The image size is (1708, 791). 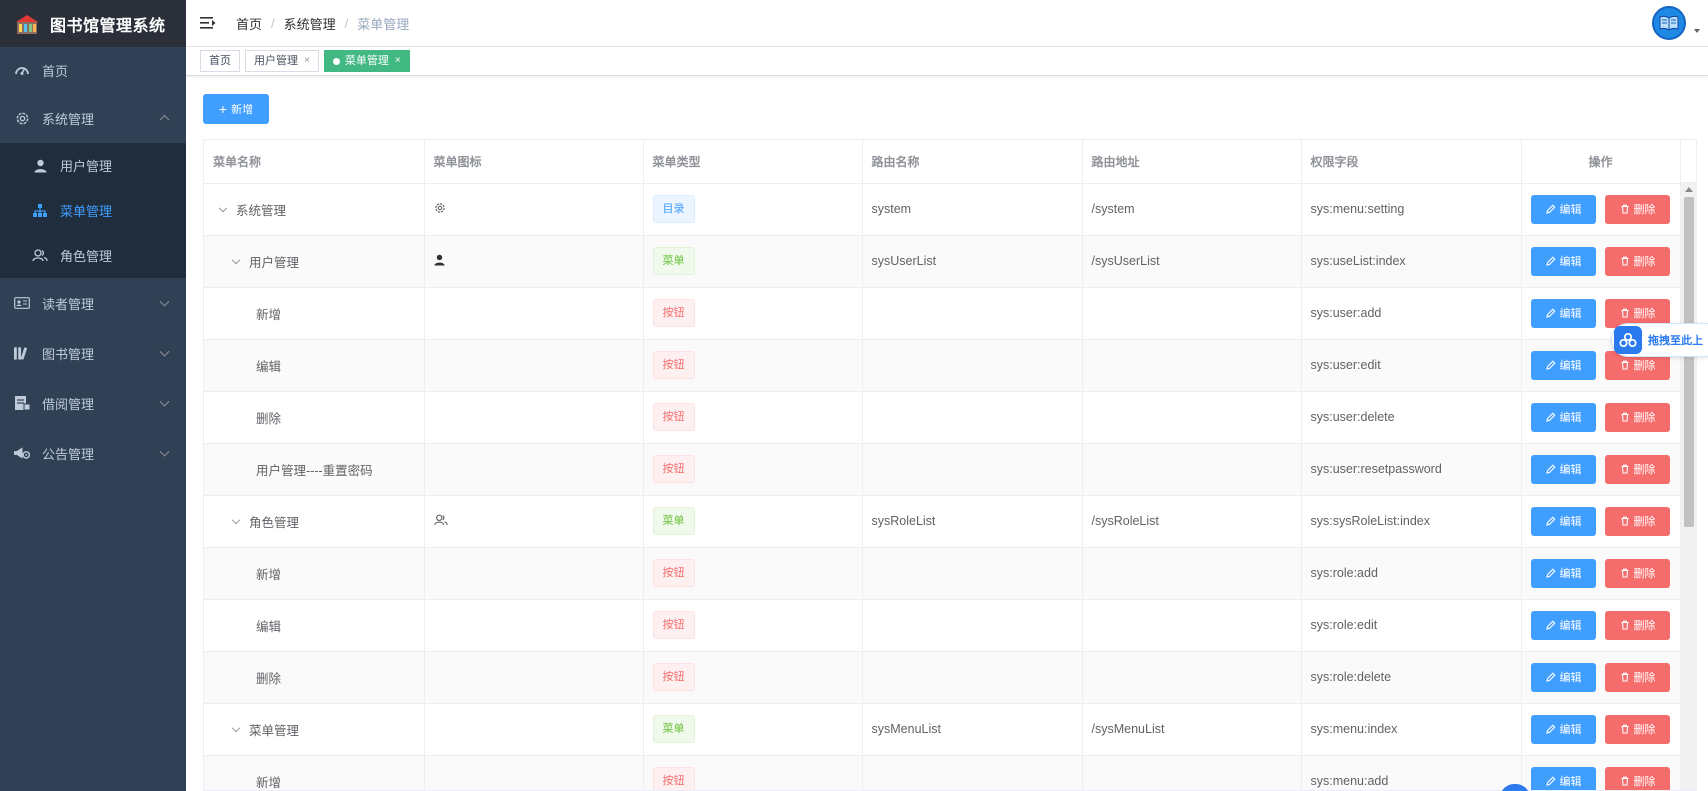 What do you see at coordinates (1669, 23) in the screenshot?
I see `avatar` at bounding box center [1669, 23].